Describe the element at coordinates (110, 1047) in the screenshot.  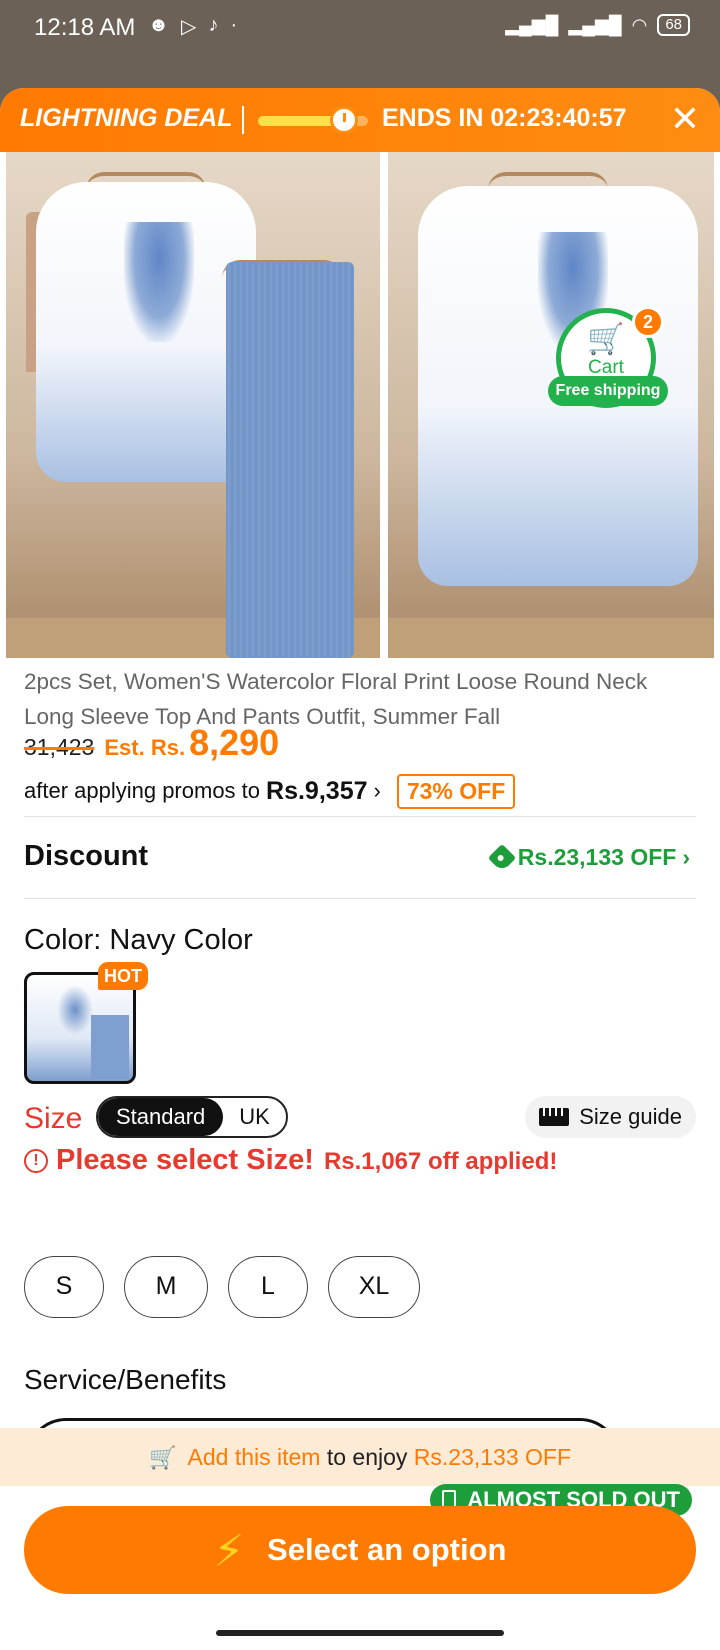
I see `swatch-pants-shape` at that location.